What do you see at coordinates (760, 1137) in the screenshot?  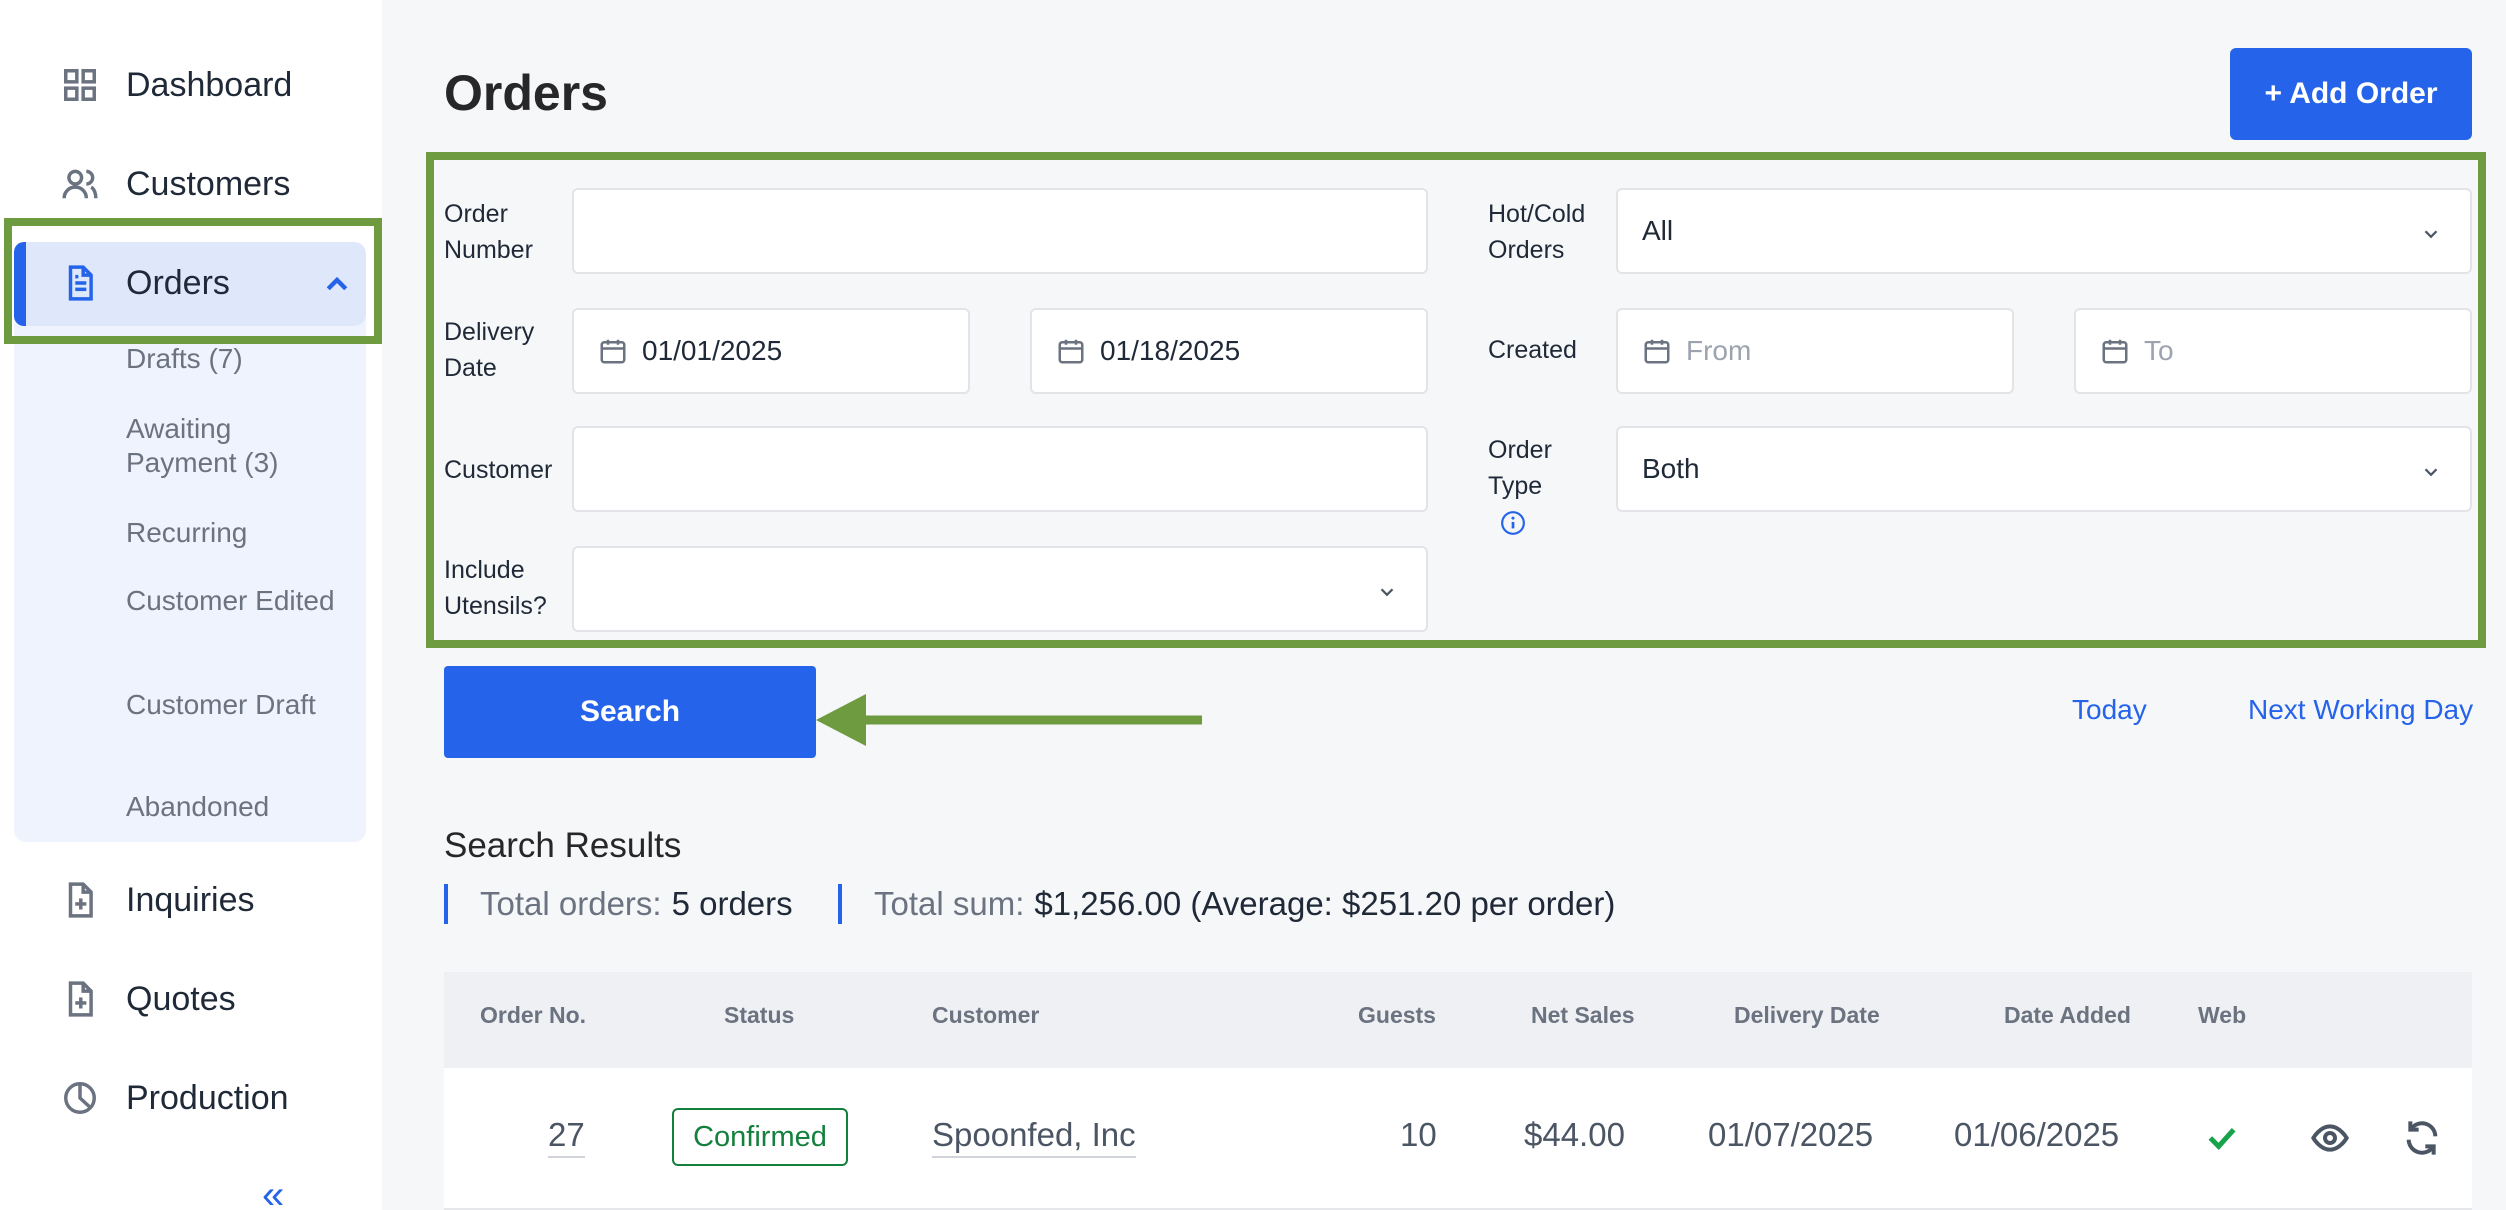 I see `status-badge: Confirmed` at bounding box center [760, 1137].